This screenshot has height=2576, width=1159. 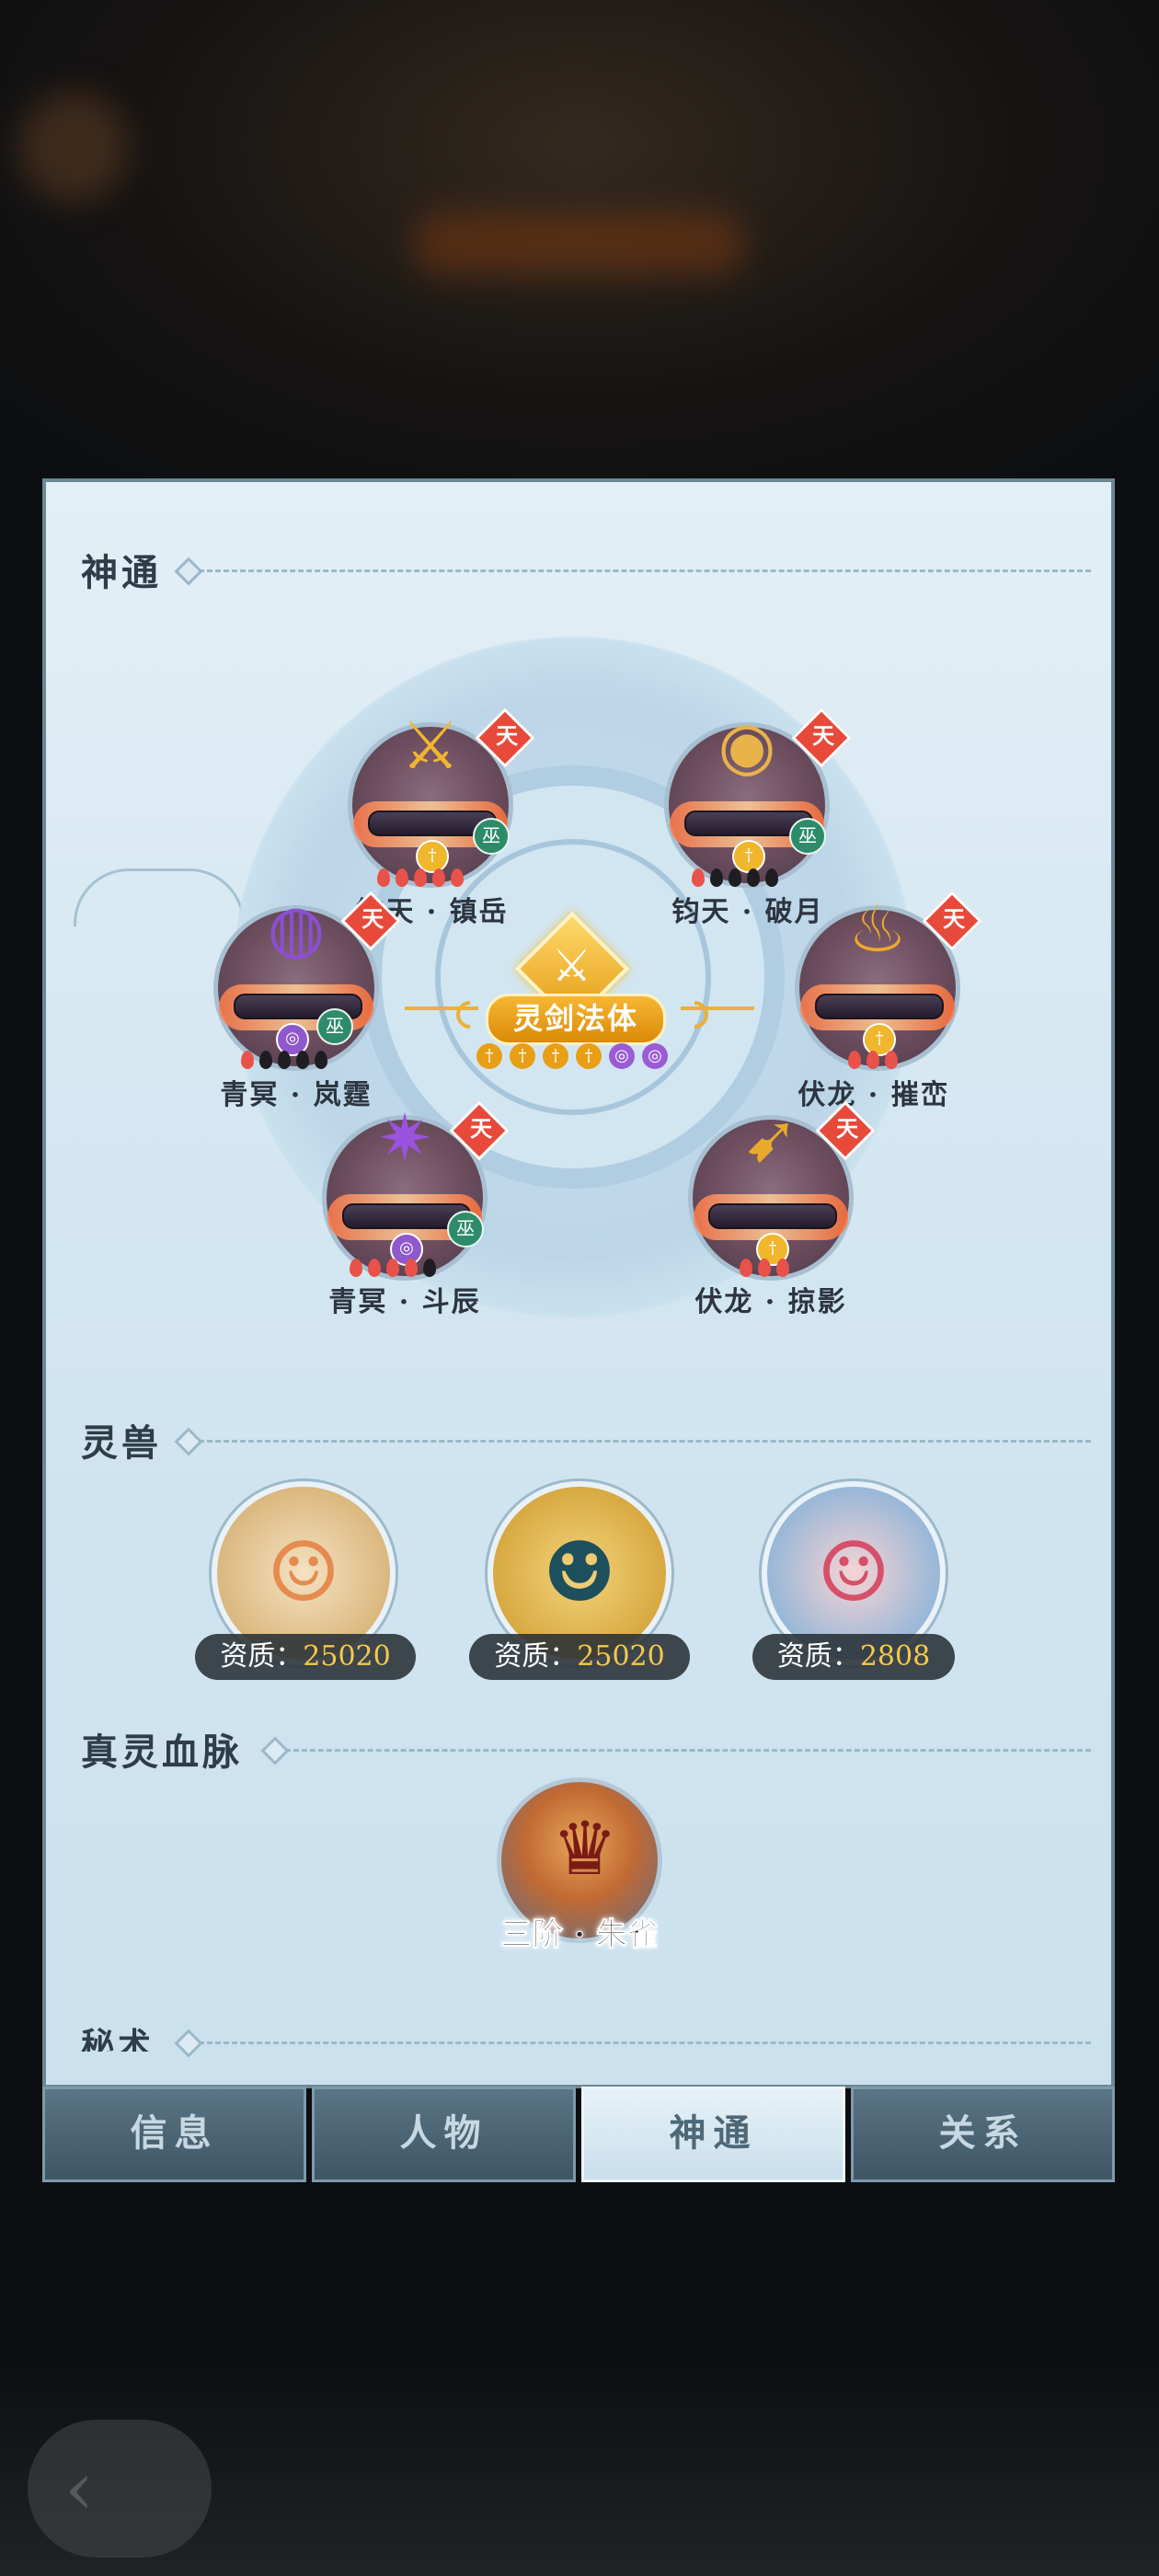 I want to click on section-title-lingshou: 灵兽, so click(x=121, y=1443).